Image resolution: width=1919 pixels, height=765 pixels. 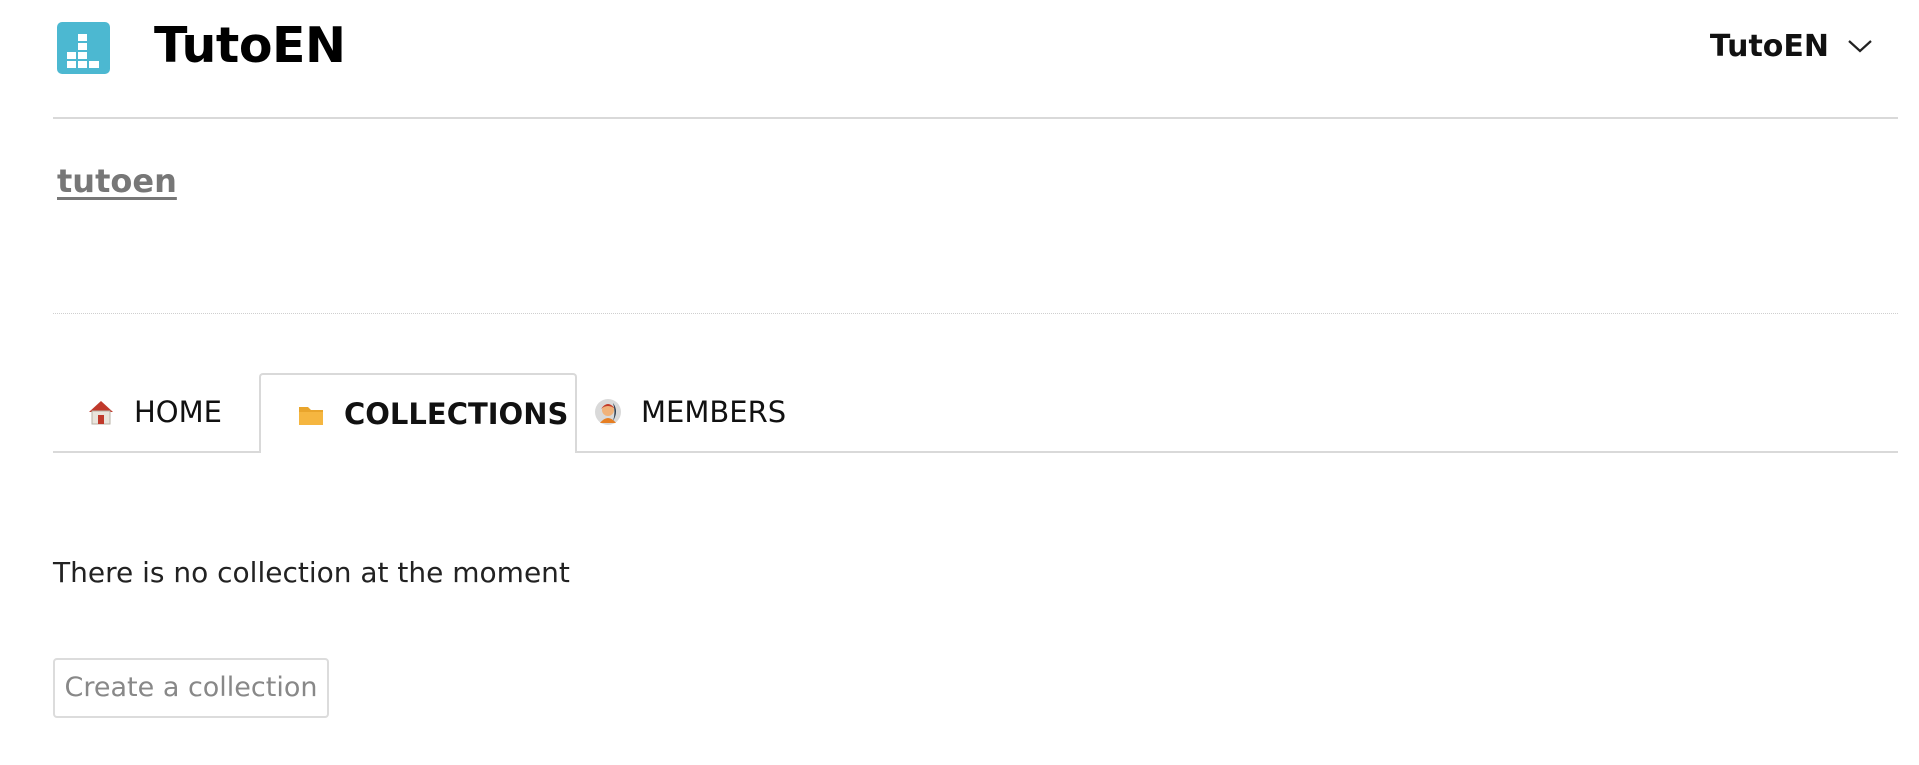 What do you see at coordinates (975, 118) in the screenshot?
I see `header-divider` at bounding box center [975, 118].